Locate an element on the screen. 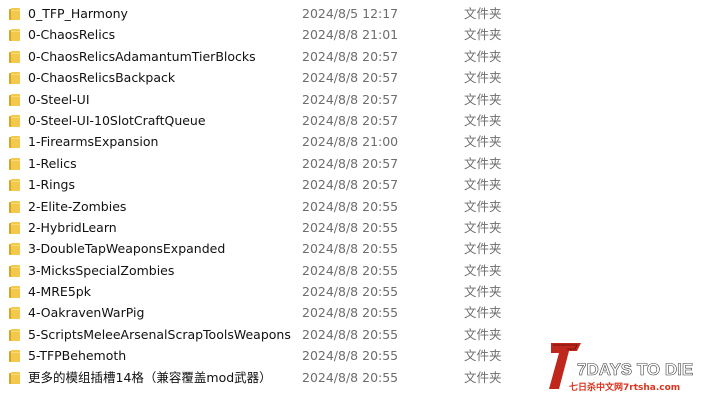  file-date: 2024/8/5 12:17 is located at coordinates (350, 13).